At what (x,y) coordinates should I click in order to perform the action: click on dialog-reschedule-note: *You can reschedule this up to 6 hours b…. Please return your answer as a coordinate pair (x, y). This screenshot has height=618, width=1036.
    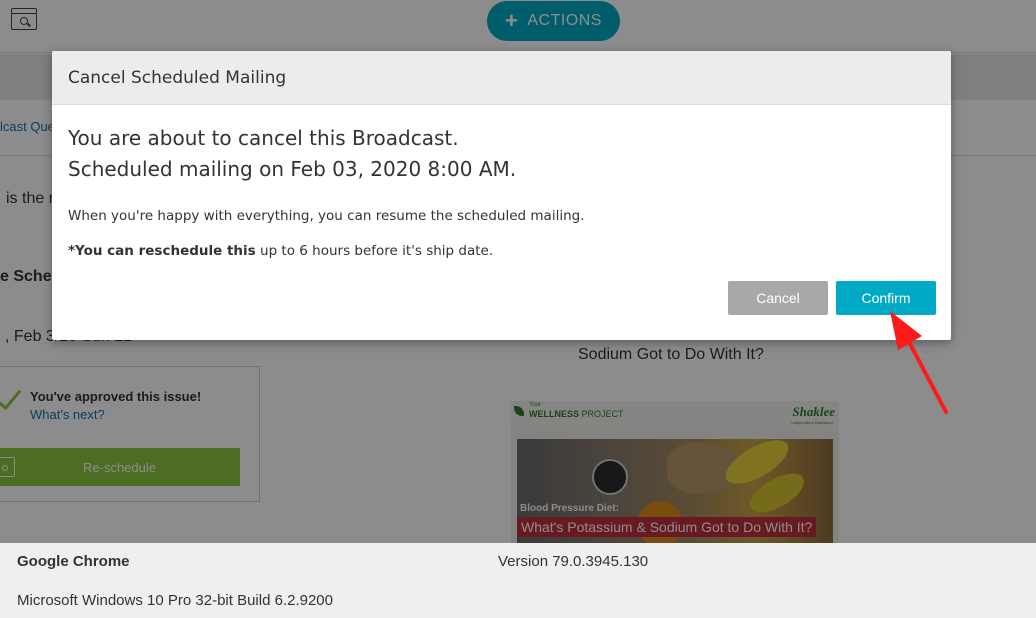
    Looking at the image, I should click on (498, 251).